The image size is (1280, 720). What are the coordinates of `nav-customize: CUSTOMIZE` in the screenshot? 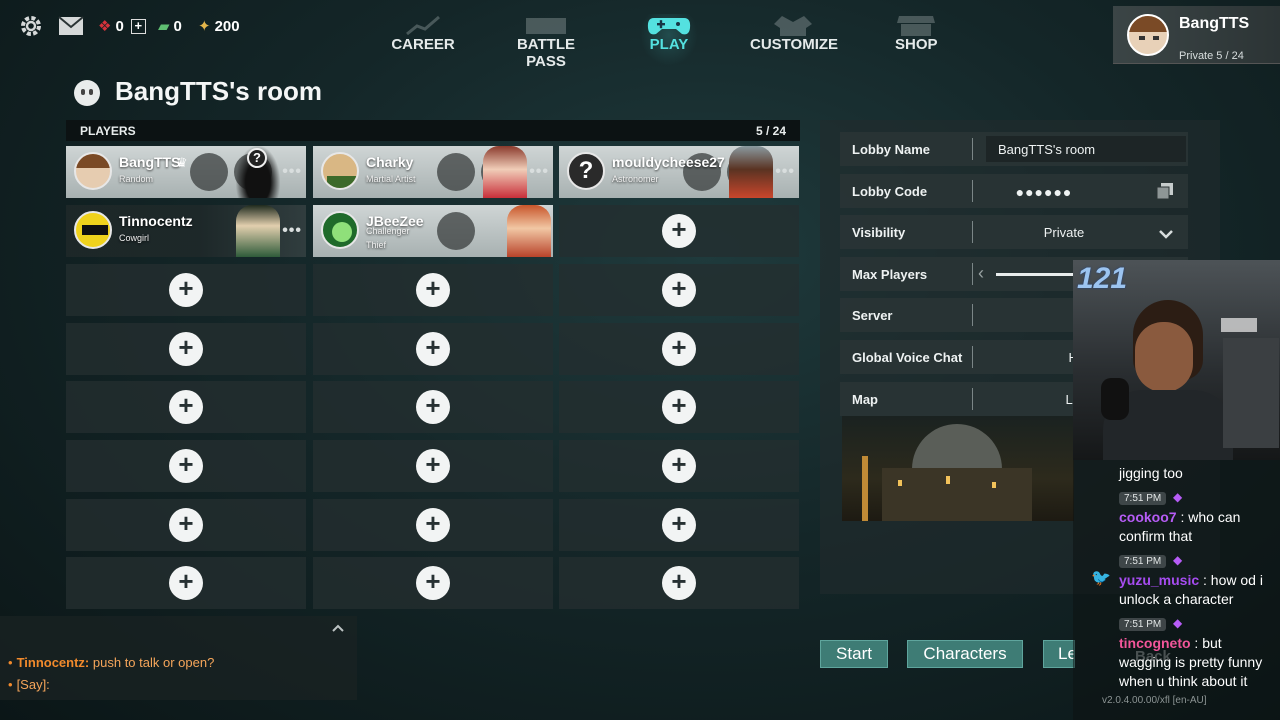 It's located at (794, 38).